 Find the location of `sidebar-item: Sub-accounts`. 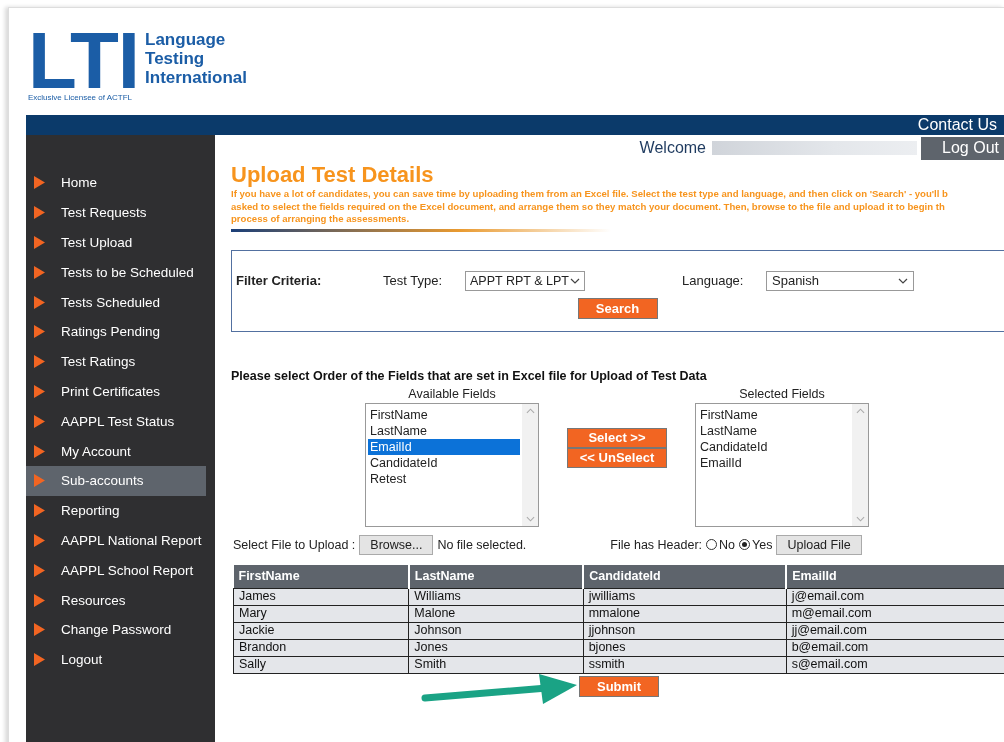

sidebar-item: Sub-accounts is located at coordinates (116, 480).